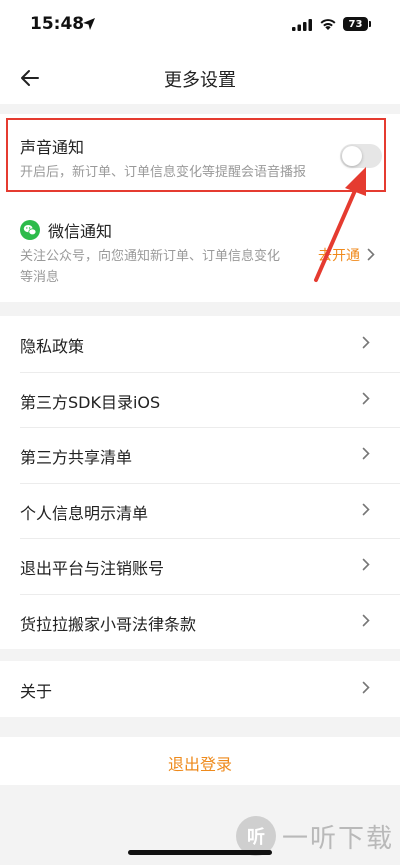 This screenshot has width=400, height=865. Describe the element at coordinates (80, 231) in the screenshot. I see `wechat-notification-title: 微信通知` at that location.